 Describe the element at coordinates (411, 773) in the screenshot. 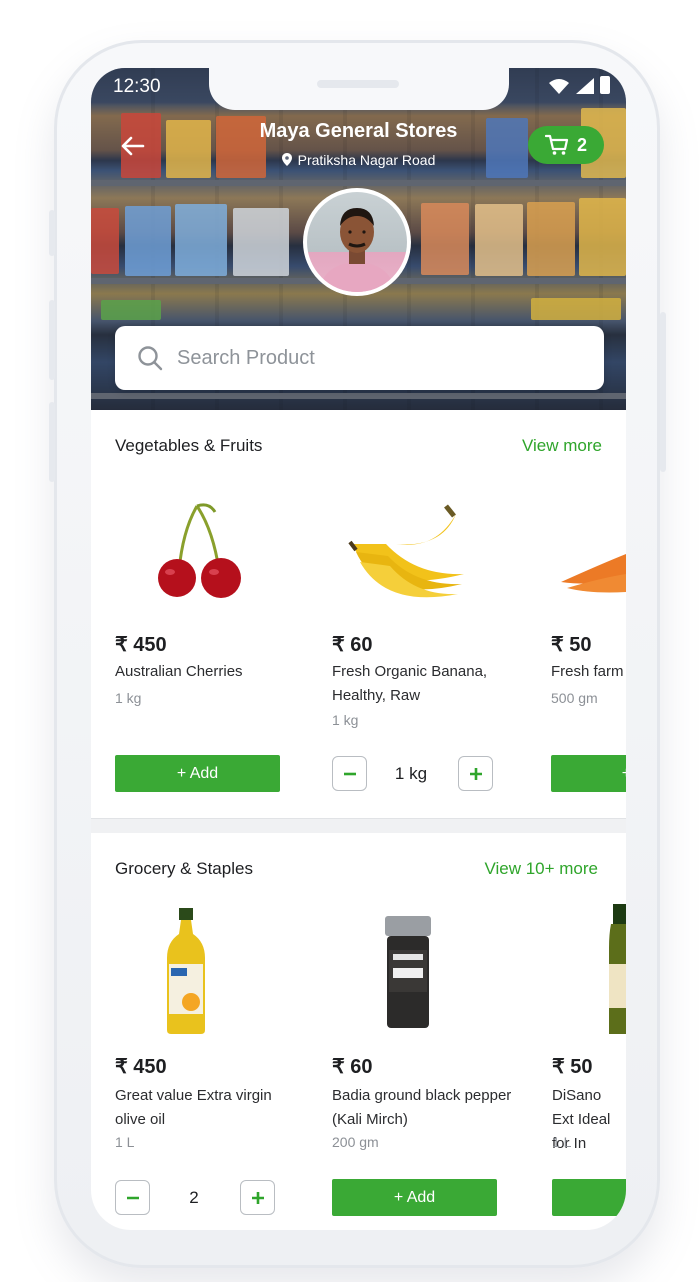

I see `quantity-value: 1 kg` at that location.